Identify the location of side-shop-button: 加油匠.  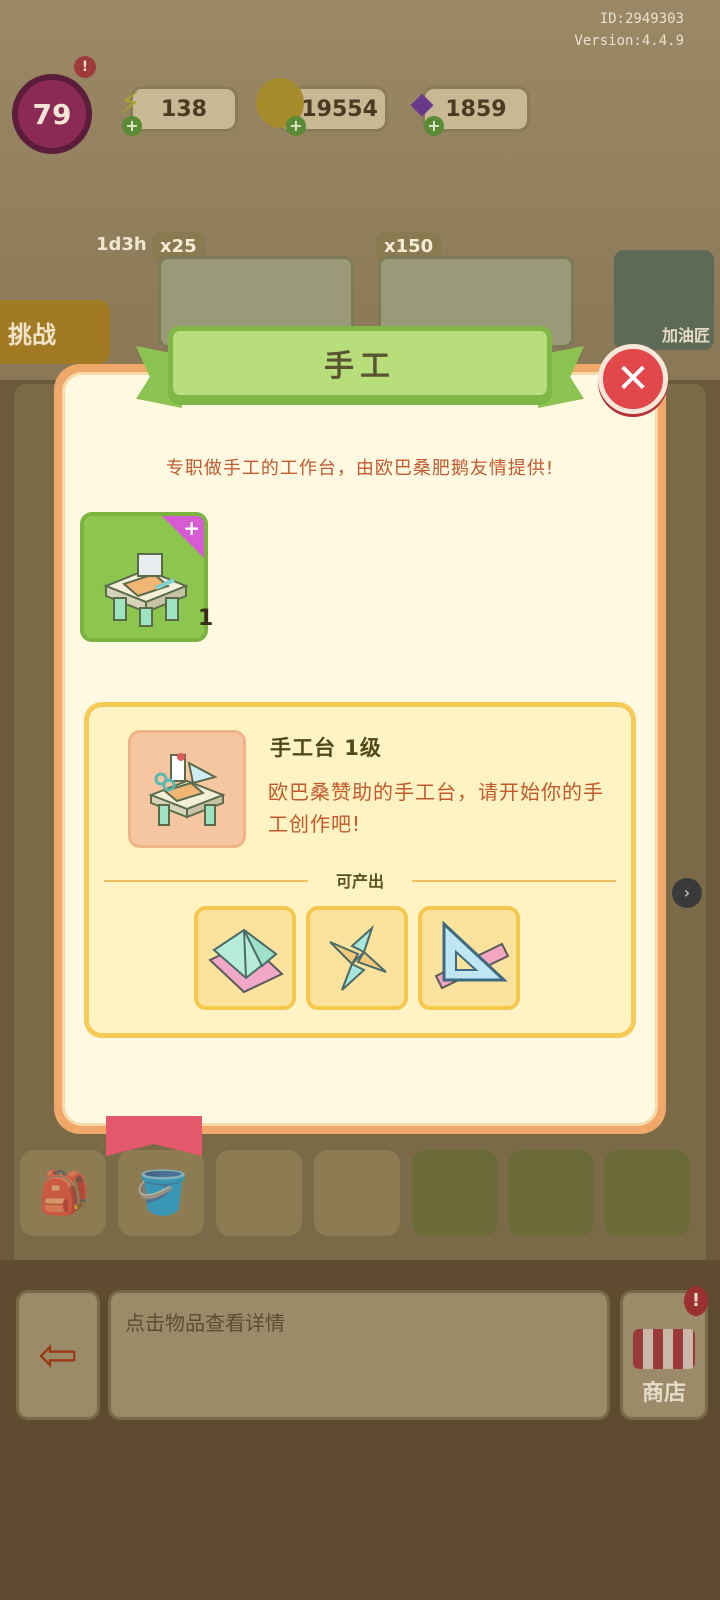
(664, 300).